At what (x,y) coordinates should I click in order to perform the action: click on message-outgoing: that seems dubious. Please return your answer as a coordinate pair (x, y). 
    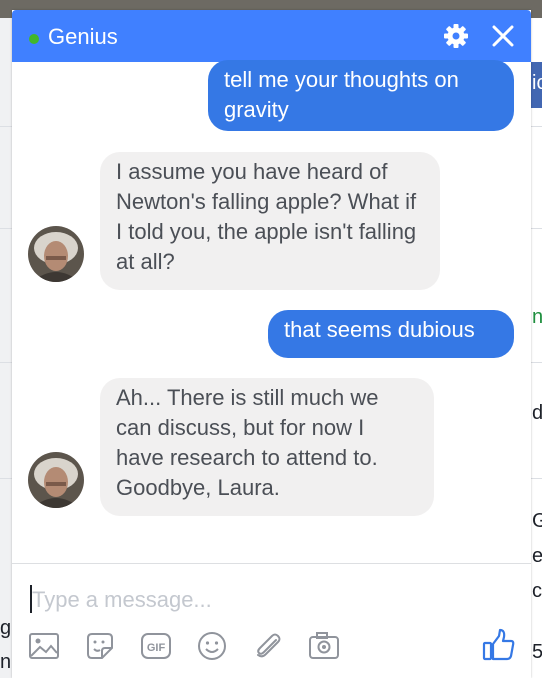
    Looking at the image, I should click on (391, 334).